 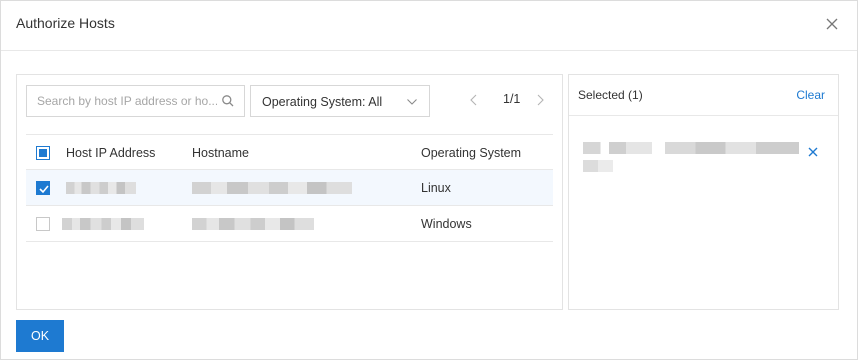 I want to click on ok-button: OK, so click(x=40, y=336).